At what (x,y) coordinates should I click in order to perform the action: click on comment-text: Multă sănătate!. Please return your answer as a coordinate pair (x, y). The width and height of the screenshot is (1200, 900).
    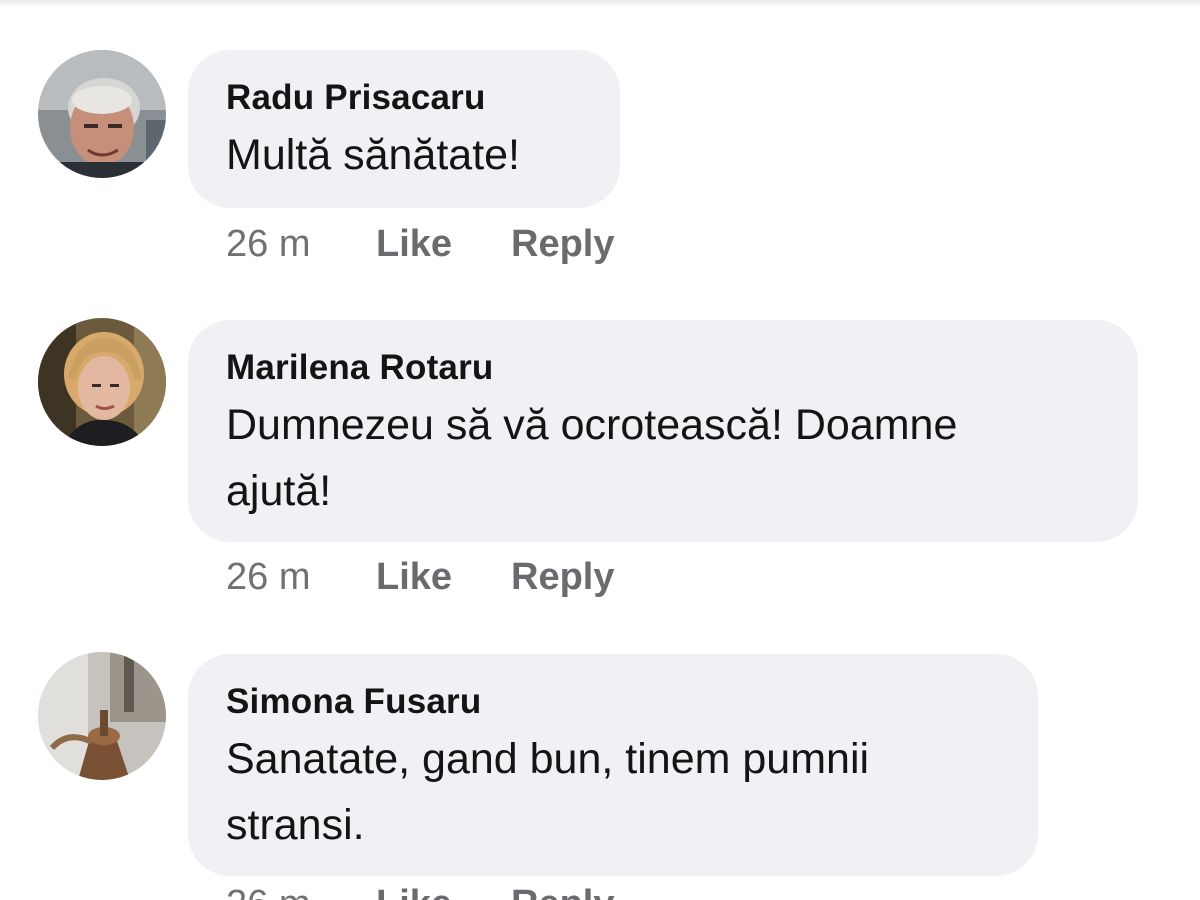
    Looking at the image, I should click on (373, 155).